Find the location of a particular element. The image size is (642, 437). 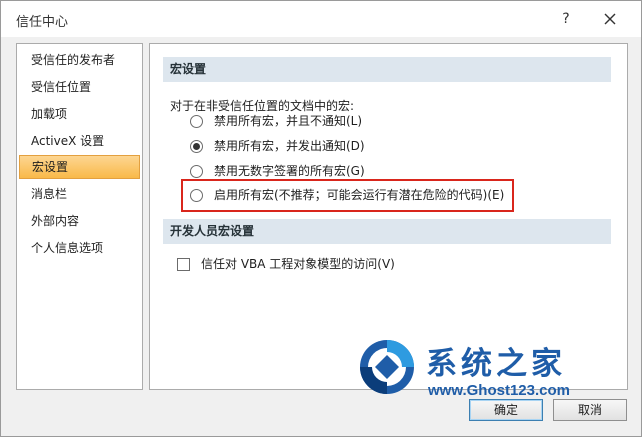

window-title: 信任中心 is located at coordinates (42, 22).